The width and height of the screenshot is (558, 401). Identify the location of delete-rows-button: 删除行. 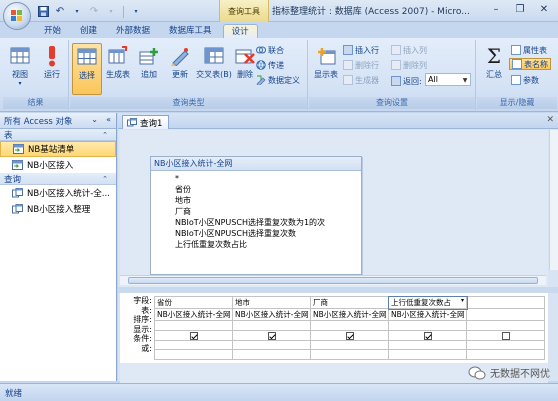
(361, 65).